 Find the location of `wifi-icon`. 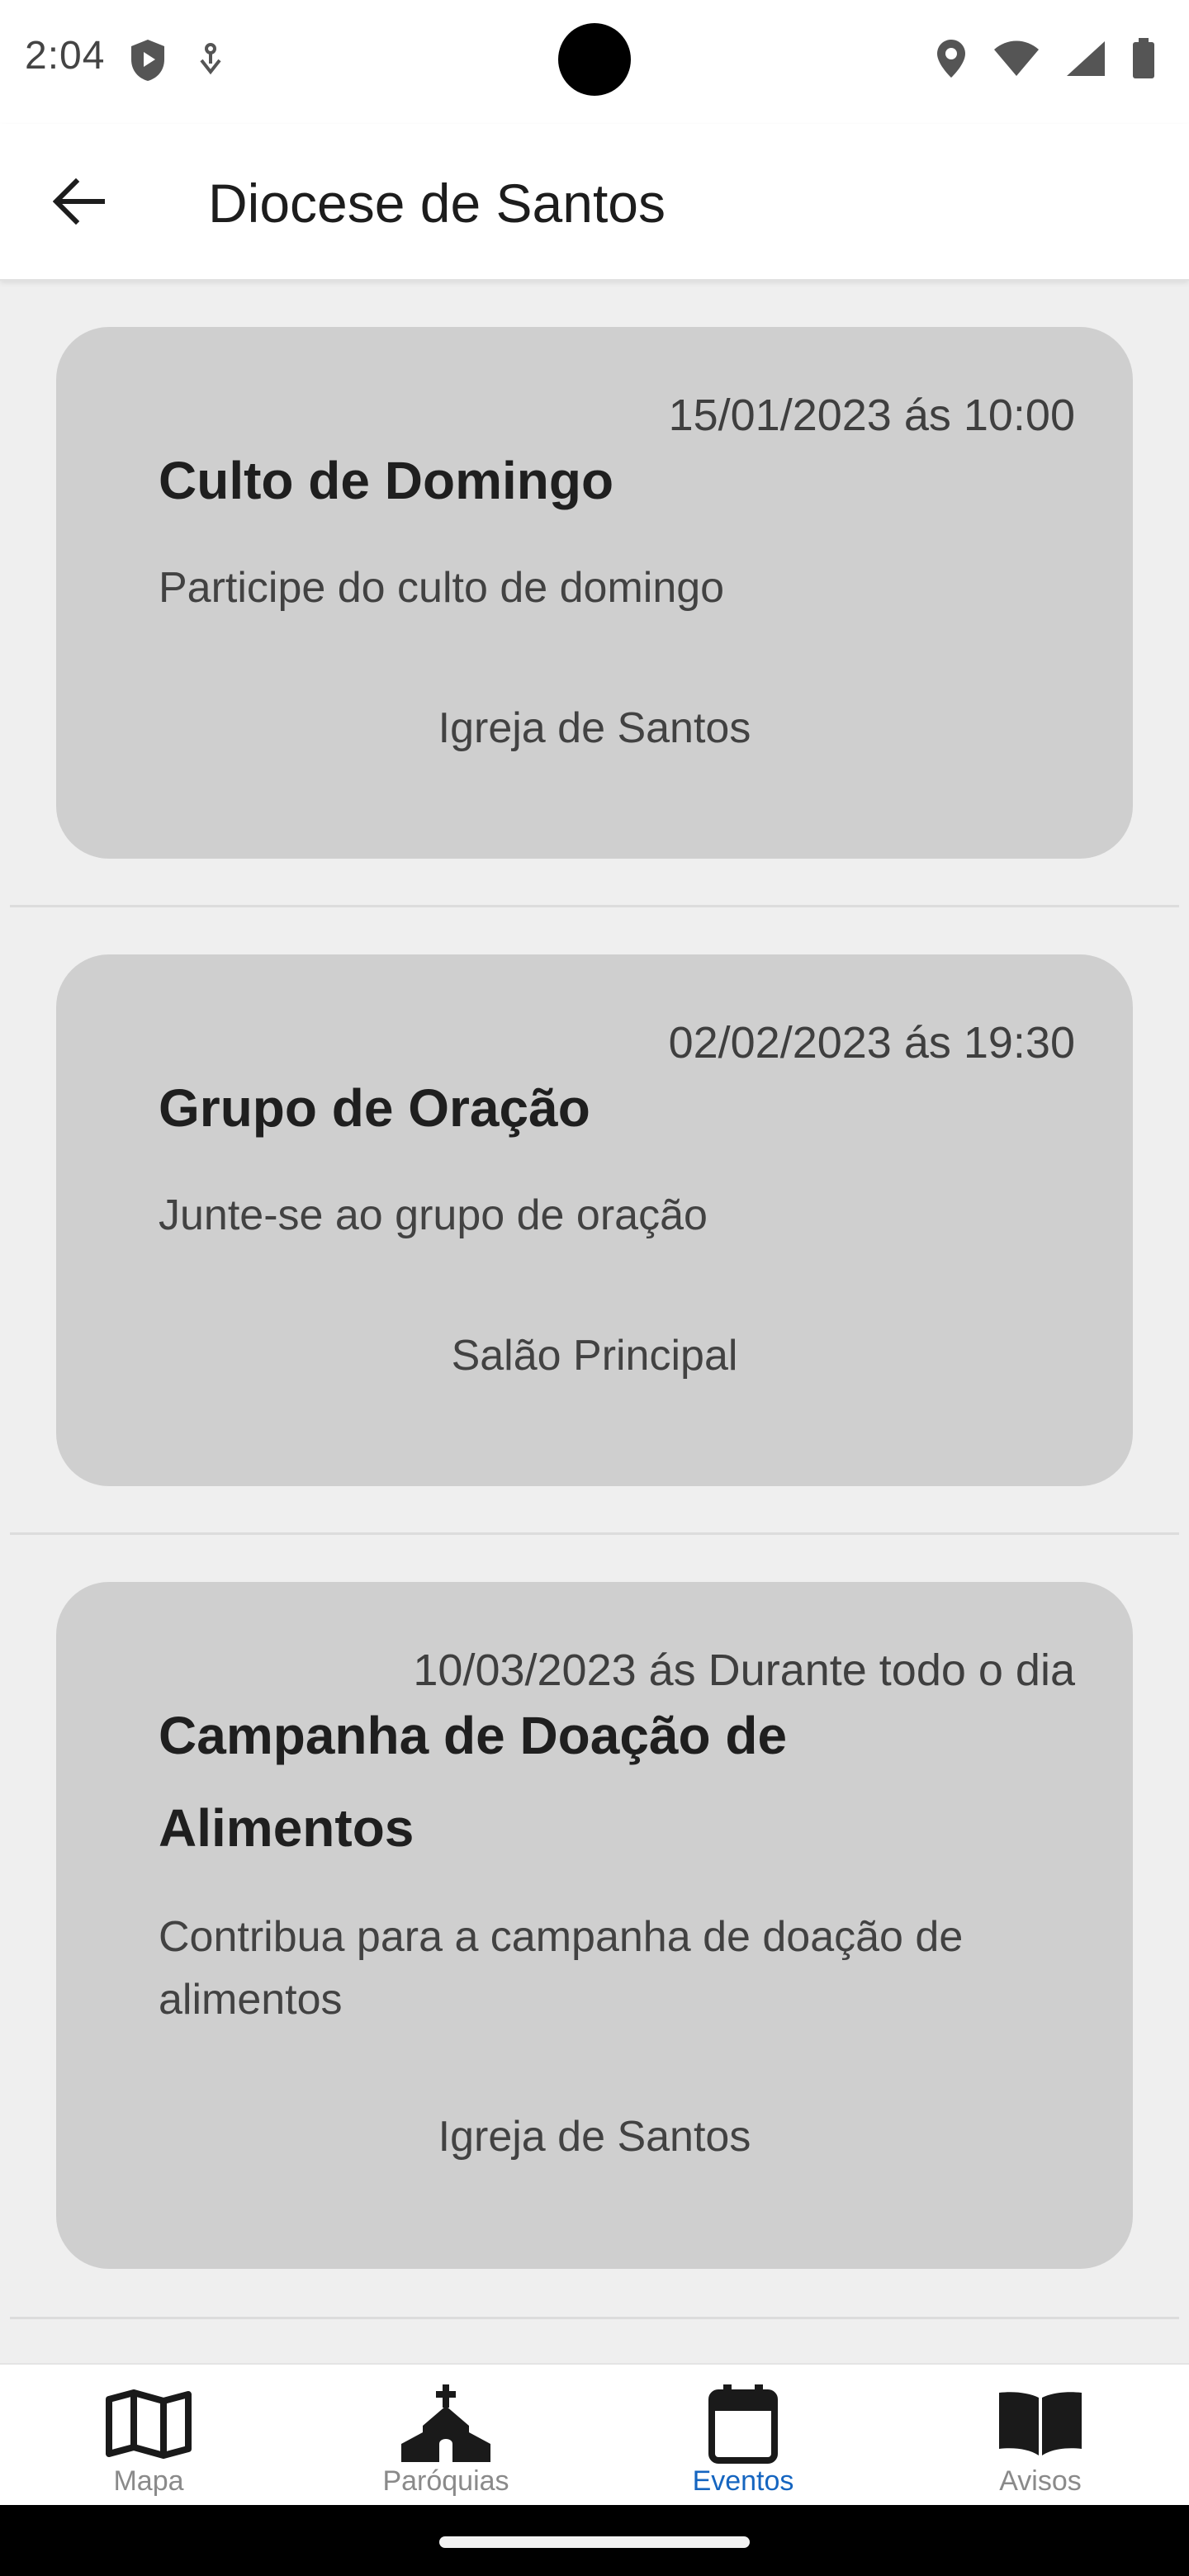

wifi-icon is located at coordinates (1016, 61).